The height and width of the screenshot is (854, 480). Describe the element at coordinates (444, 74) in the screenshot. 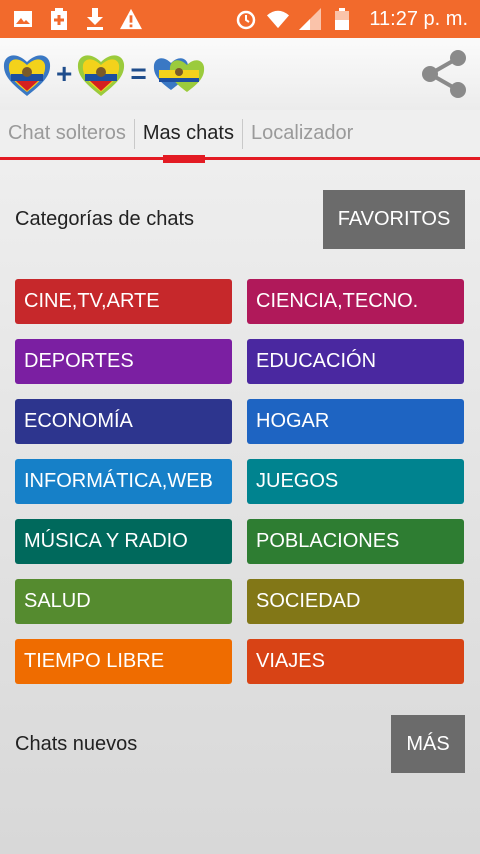

I see `share-icon` at that location.